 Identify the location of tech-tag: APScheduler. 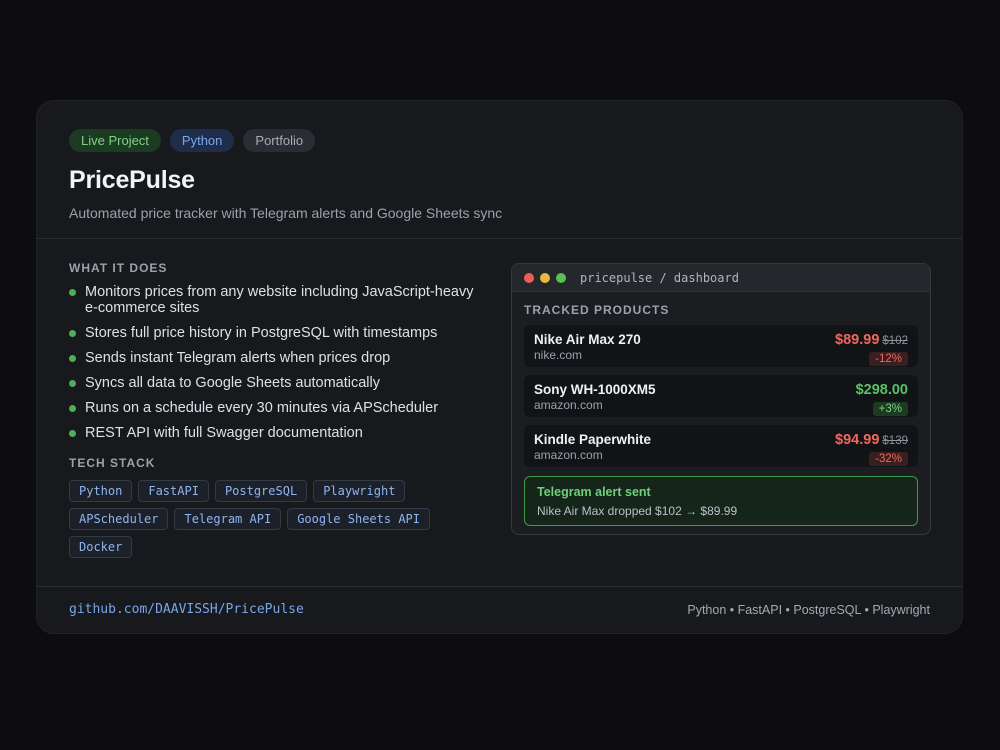
(119, 519).